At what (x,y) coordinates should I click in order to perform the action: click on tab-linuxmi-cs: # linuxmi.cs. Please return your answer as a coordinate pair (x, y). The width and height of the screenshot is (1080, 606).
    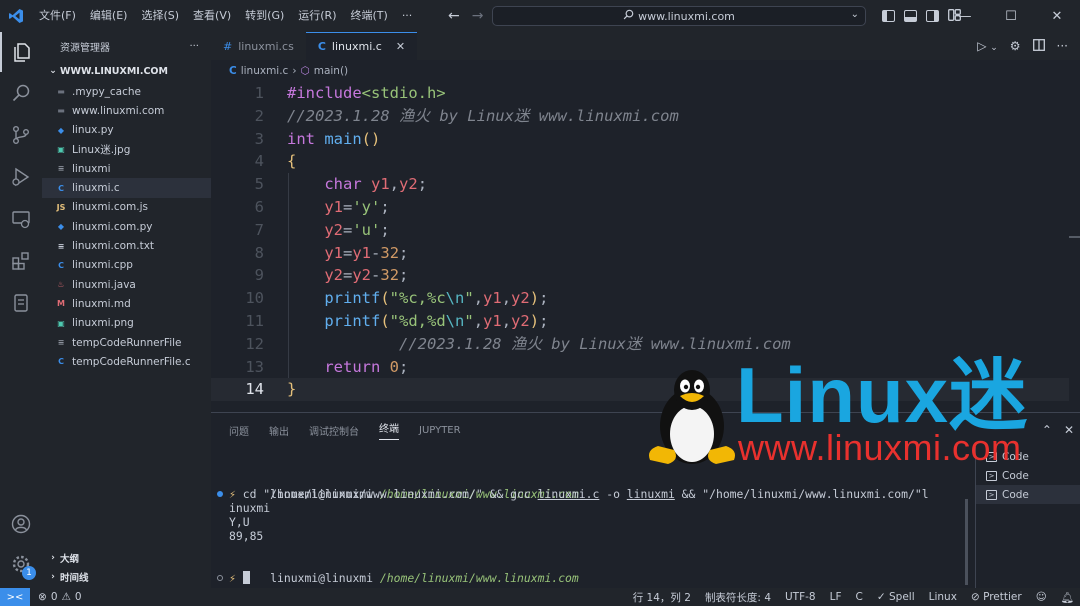
    Looking at the image, I should click on (258, 46).